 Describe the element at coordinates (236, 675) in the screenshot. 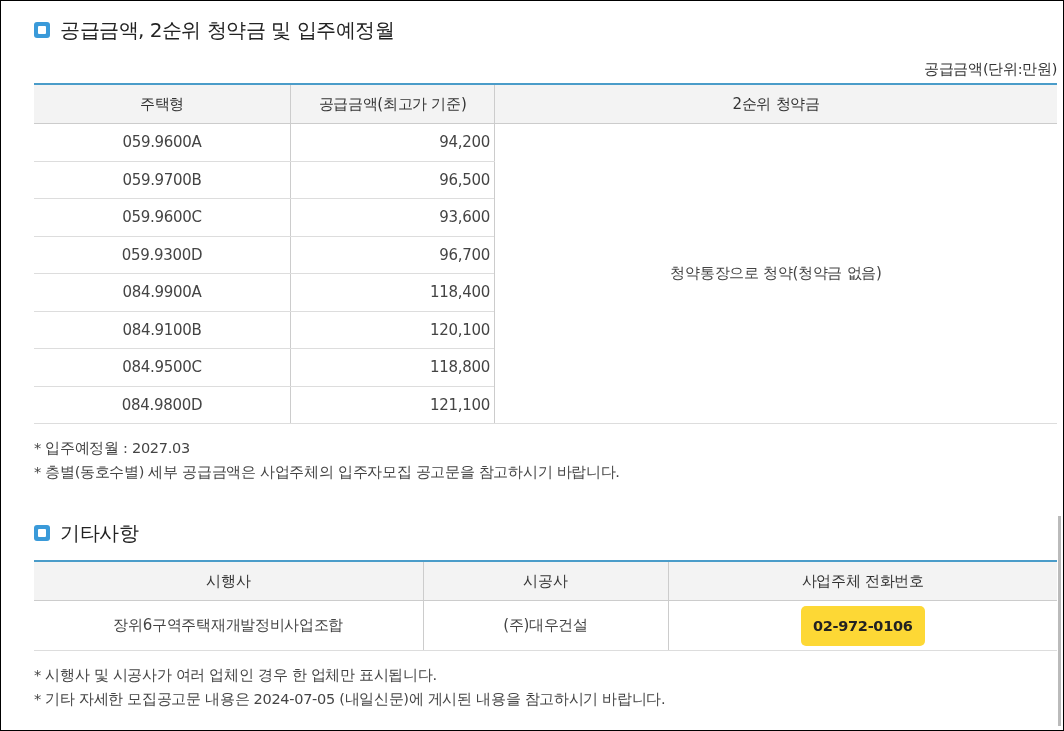

I see `note-text: * 시행사 및 시공사가 여러 업체인 경우 한 업체만 표시됩니다.` at that location.